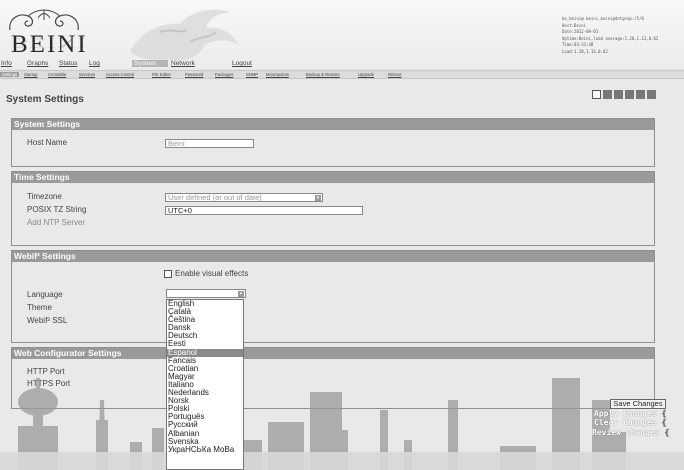  I want to click on visual-effects-label: Enable visual effects, so click(212, 273).